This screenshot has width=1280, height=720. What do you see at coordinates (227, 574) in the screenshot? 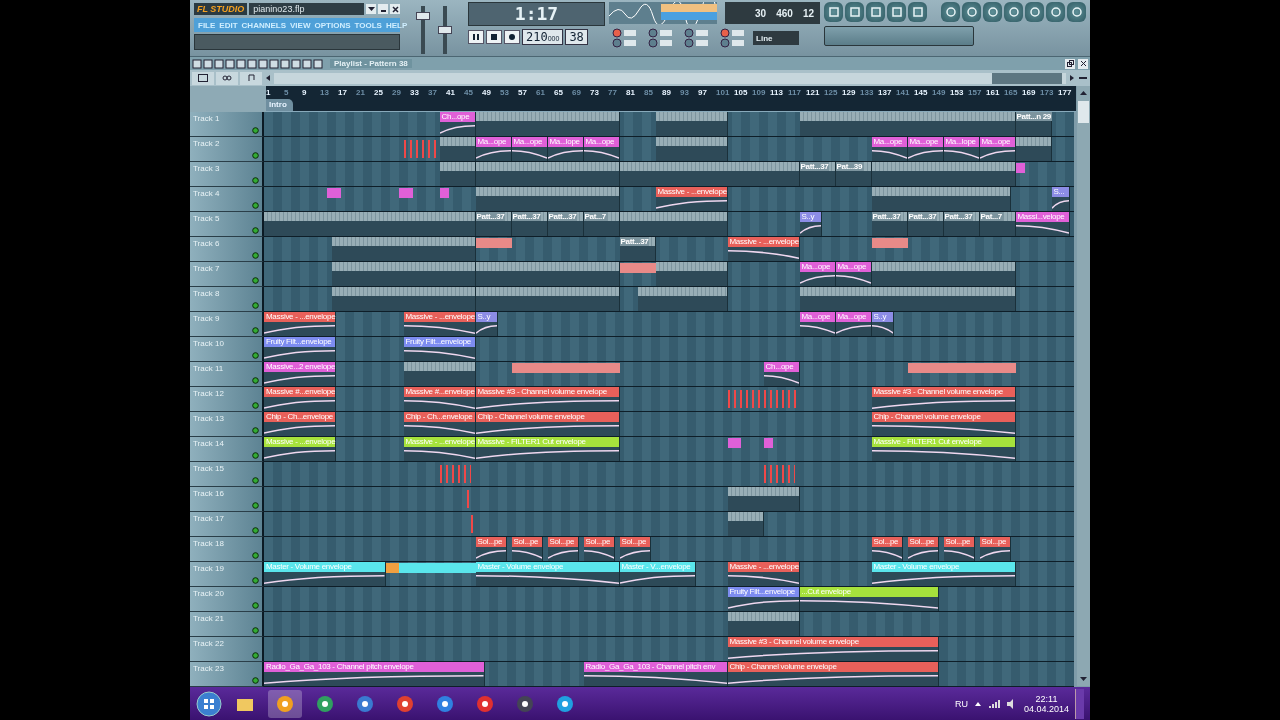
I see `track-header: Track 19` at bounding box center [227, 574].